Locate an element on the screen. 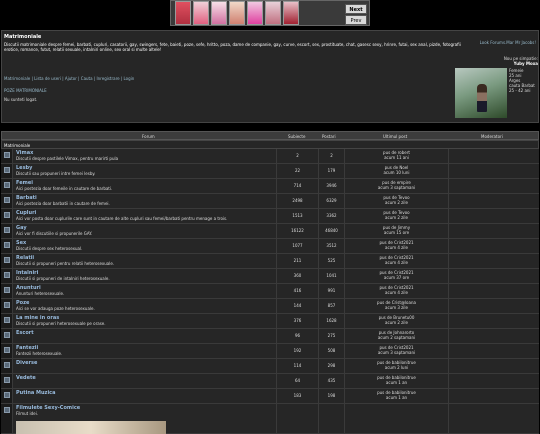 The width and height of the screenshot is (540, 434). forum-title: Escort is located at coordinates (25, 333).